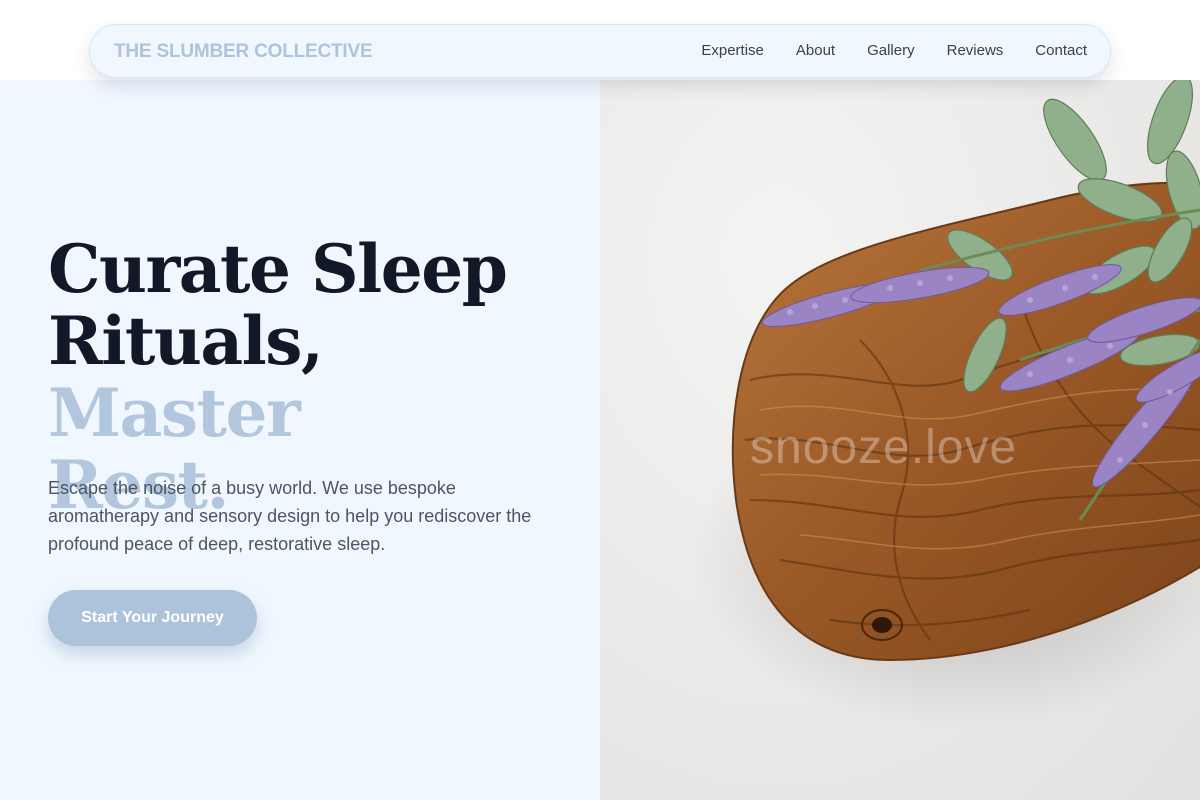 This screenshot has width=1200, height=800. I want to click on watermark-text: snooze.love, so click(884, 447).